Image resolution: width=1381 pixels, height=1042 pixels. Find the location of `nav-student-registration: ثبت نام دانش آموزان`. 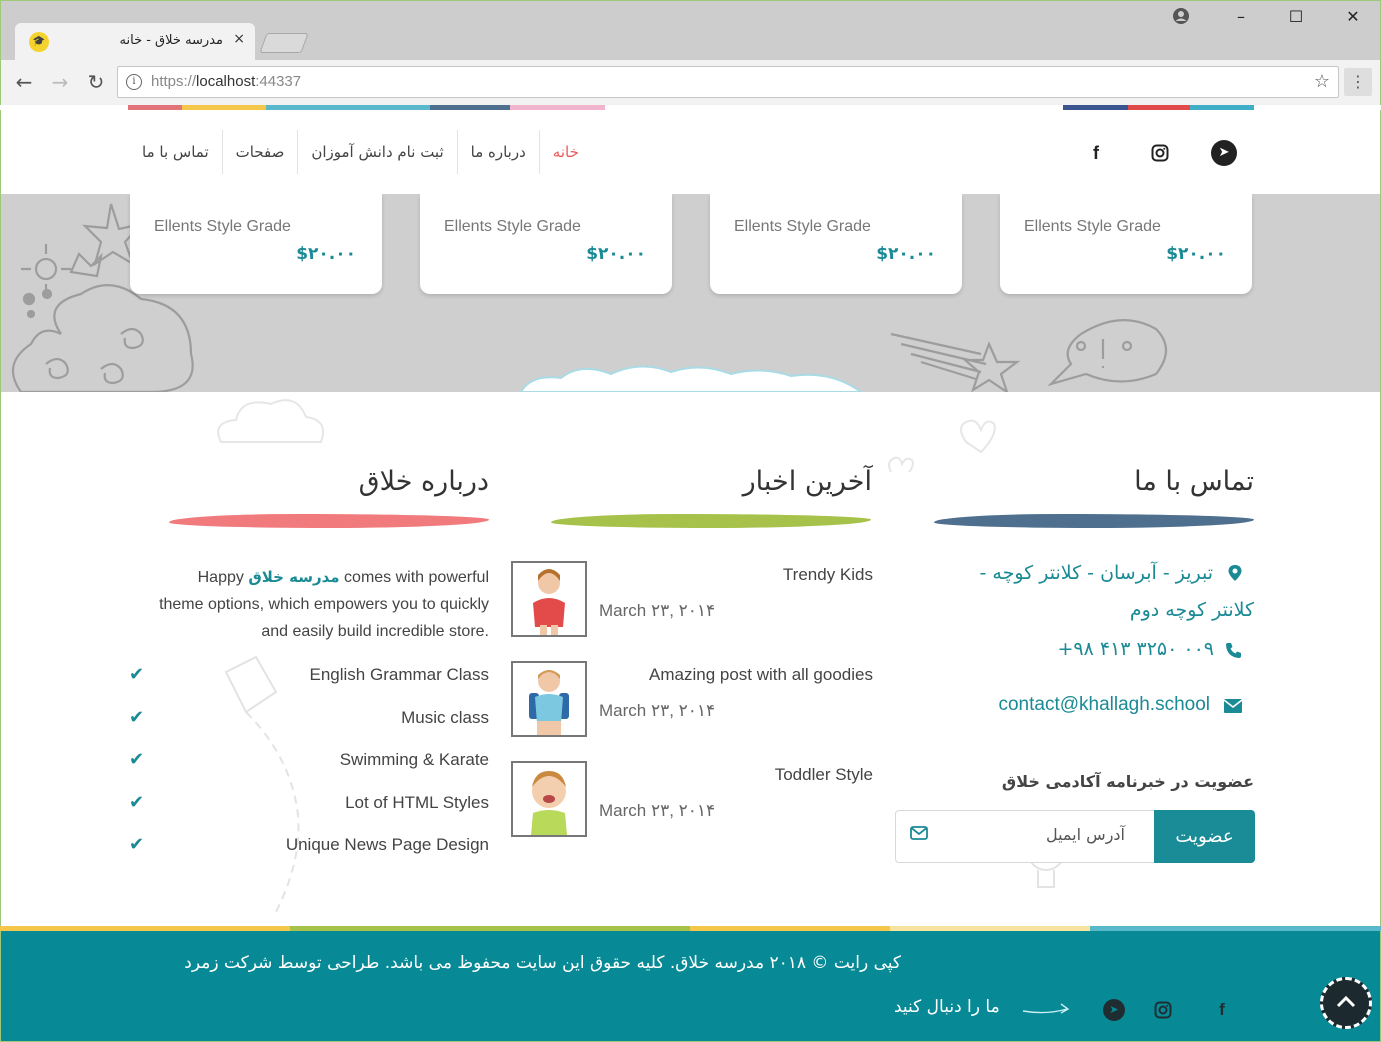

nav-student-registration: ثبت نام دانش آموزان is located at coordinates (376, 152).